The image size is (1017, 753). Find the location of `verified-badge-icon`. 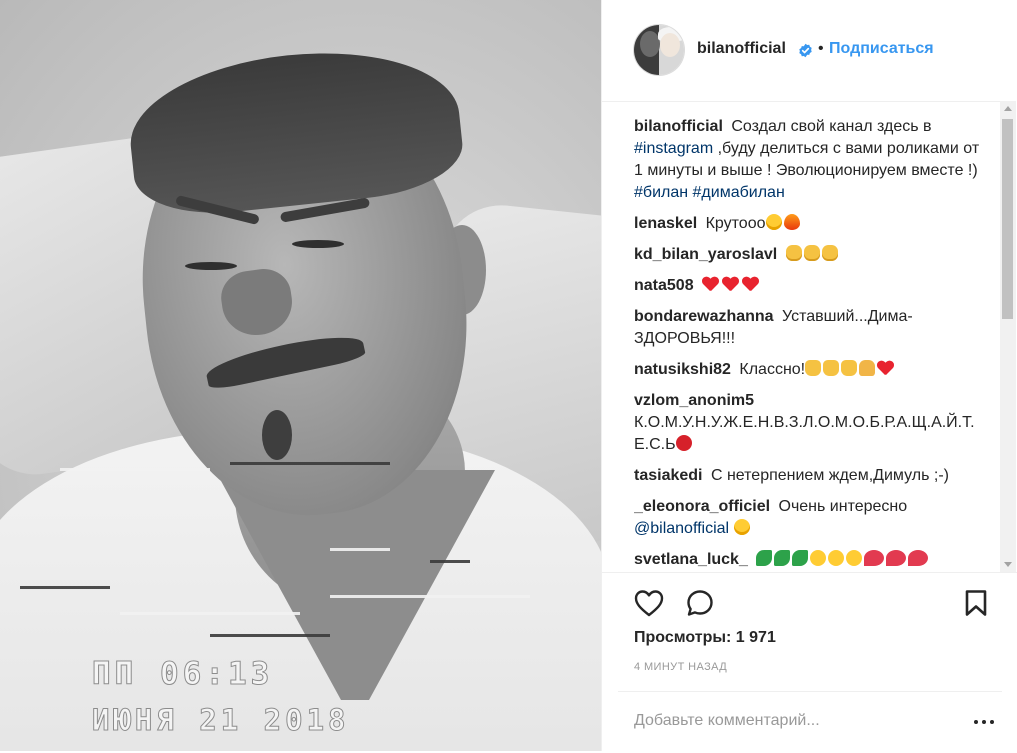

verified-badge-icon is located at coordinates (805, 50).